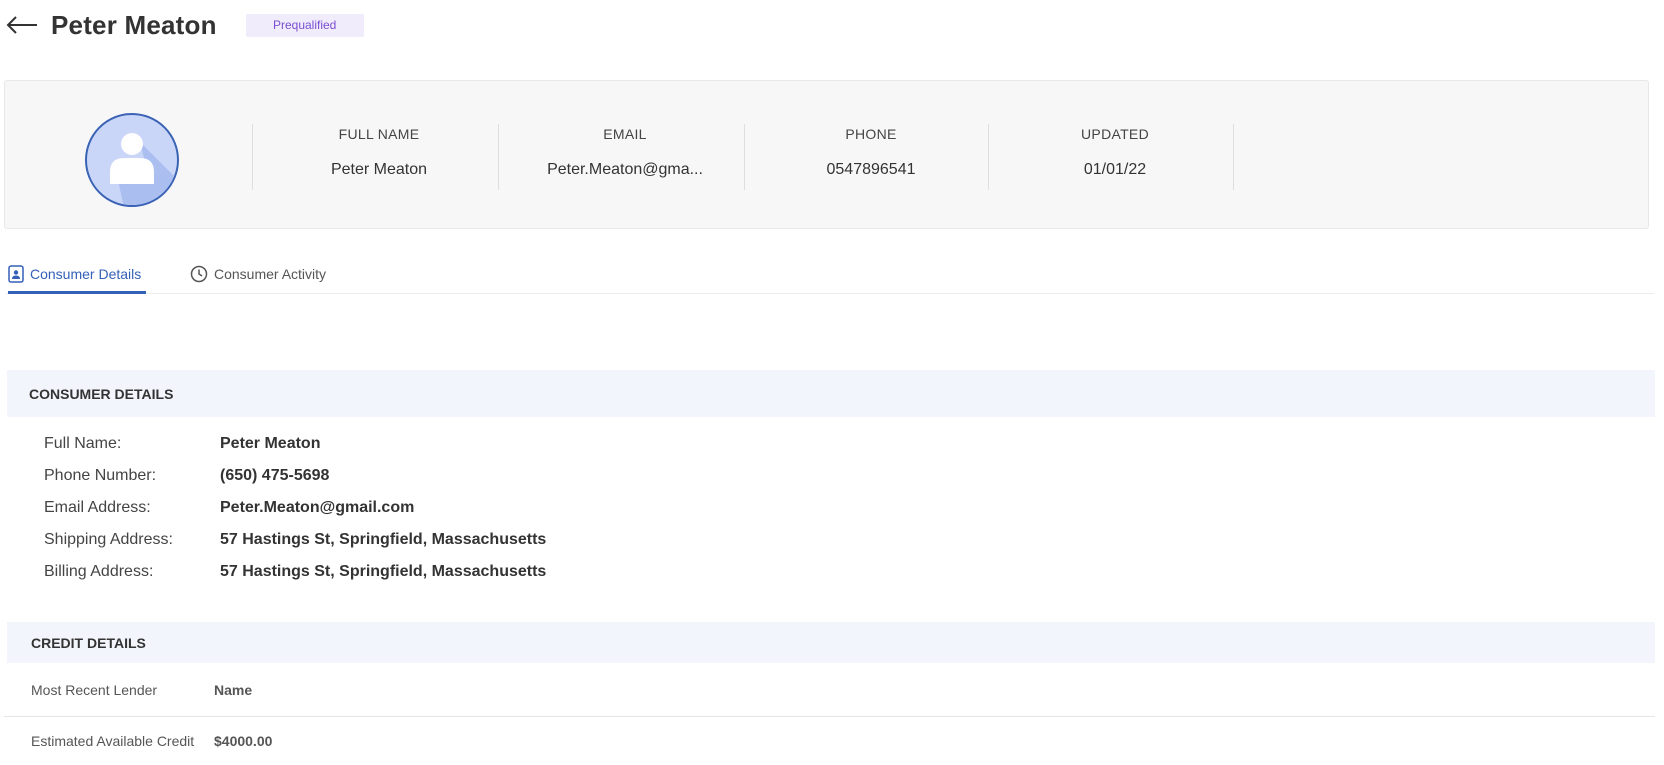 Image resolution: width=1664 pixels, height=765 pixels. I want to click on detail-value: Peter Meaton, so click(270, 443).